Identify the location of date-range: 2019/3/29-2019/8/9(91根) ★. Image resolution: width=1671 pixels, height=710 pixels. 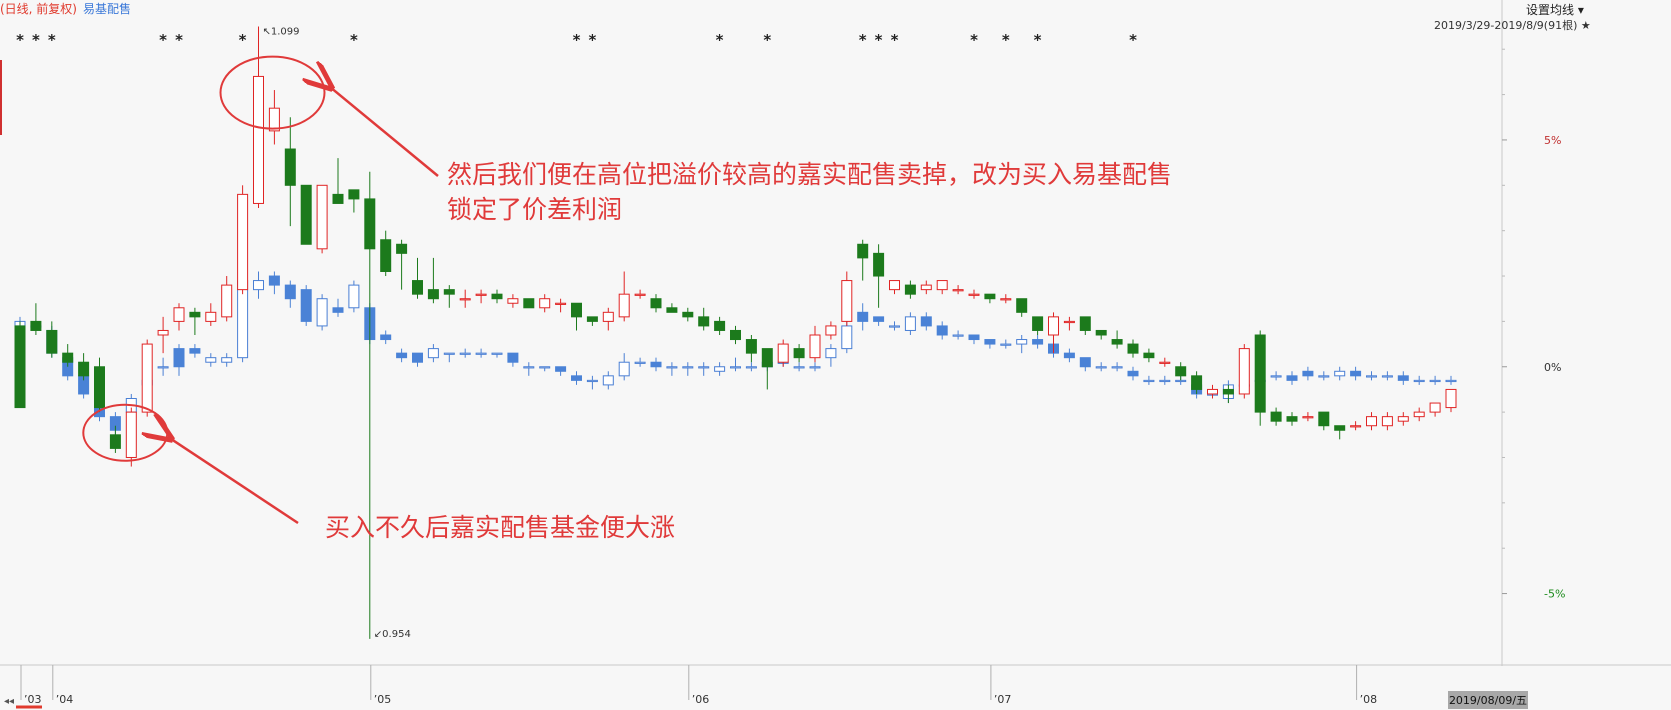
(1512, 25).